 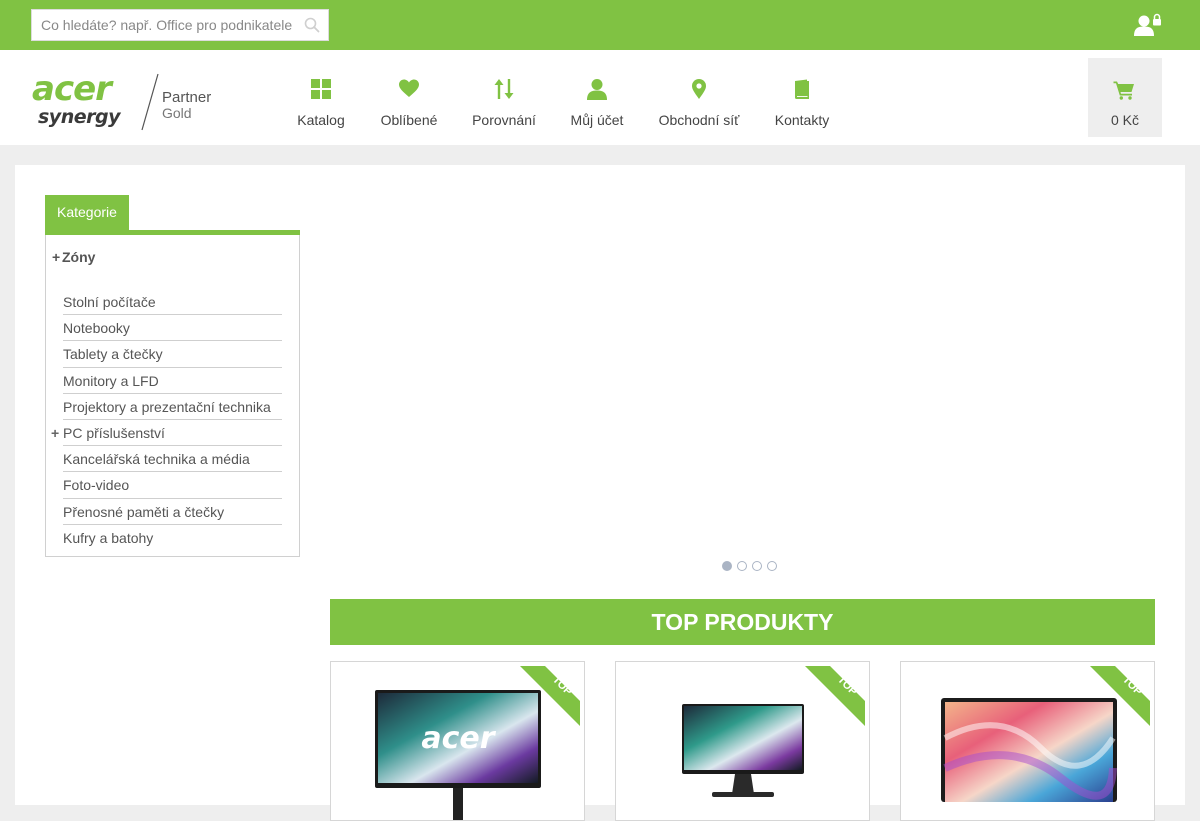 I want to click on grid-icon, so click(x=321, y=89).